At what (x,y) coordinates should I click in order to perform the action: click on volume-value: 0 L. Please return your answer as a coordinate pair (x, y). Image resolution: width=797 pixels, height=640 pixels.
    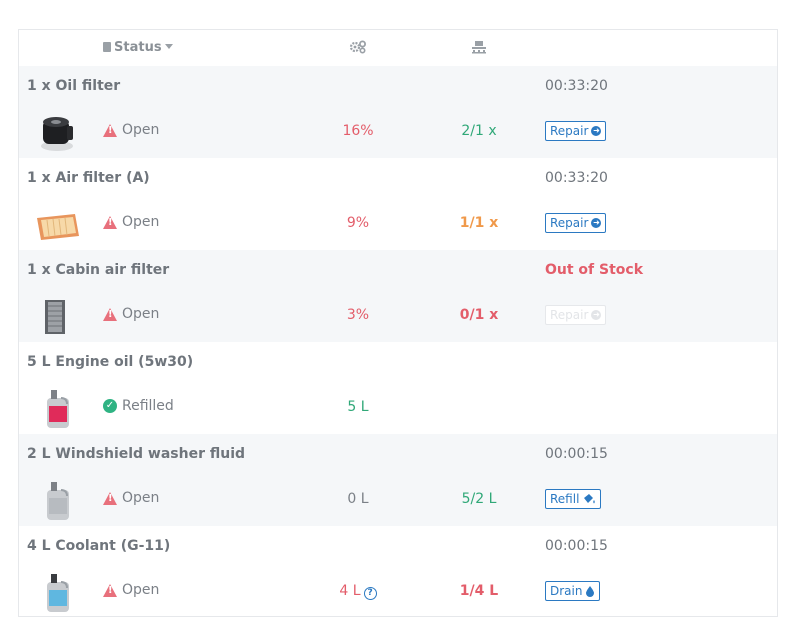
    Looking at the image, I should click on (358, 499).